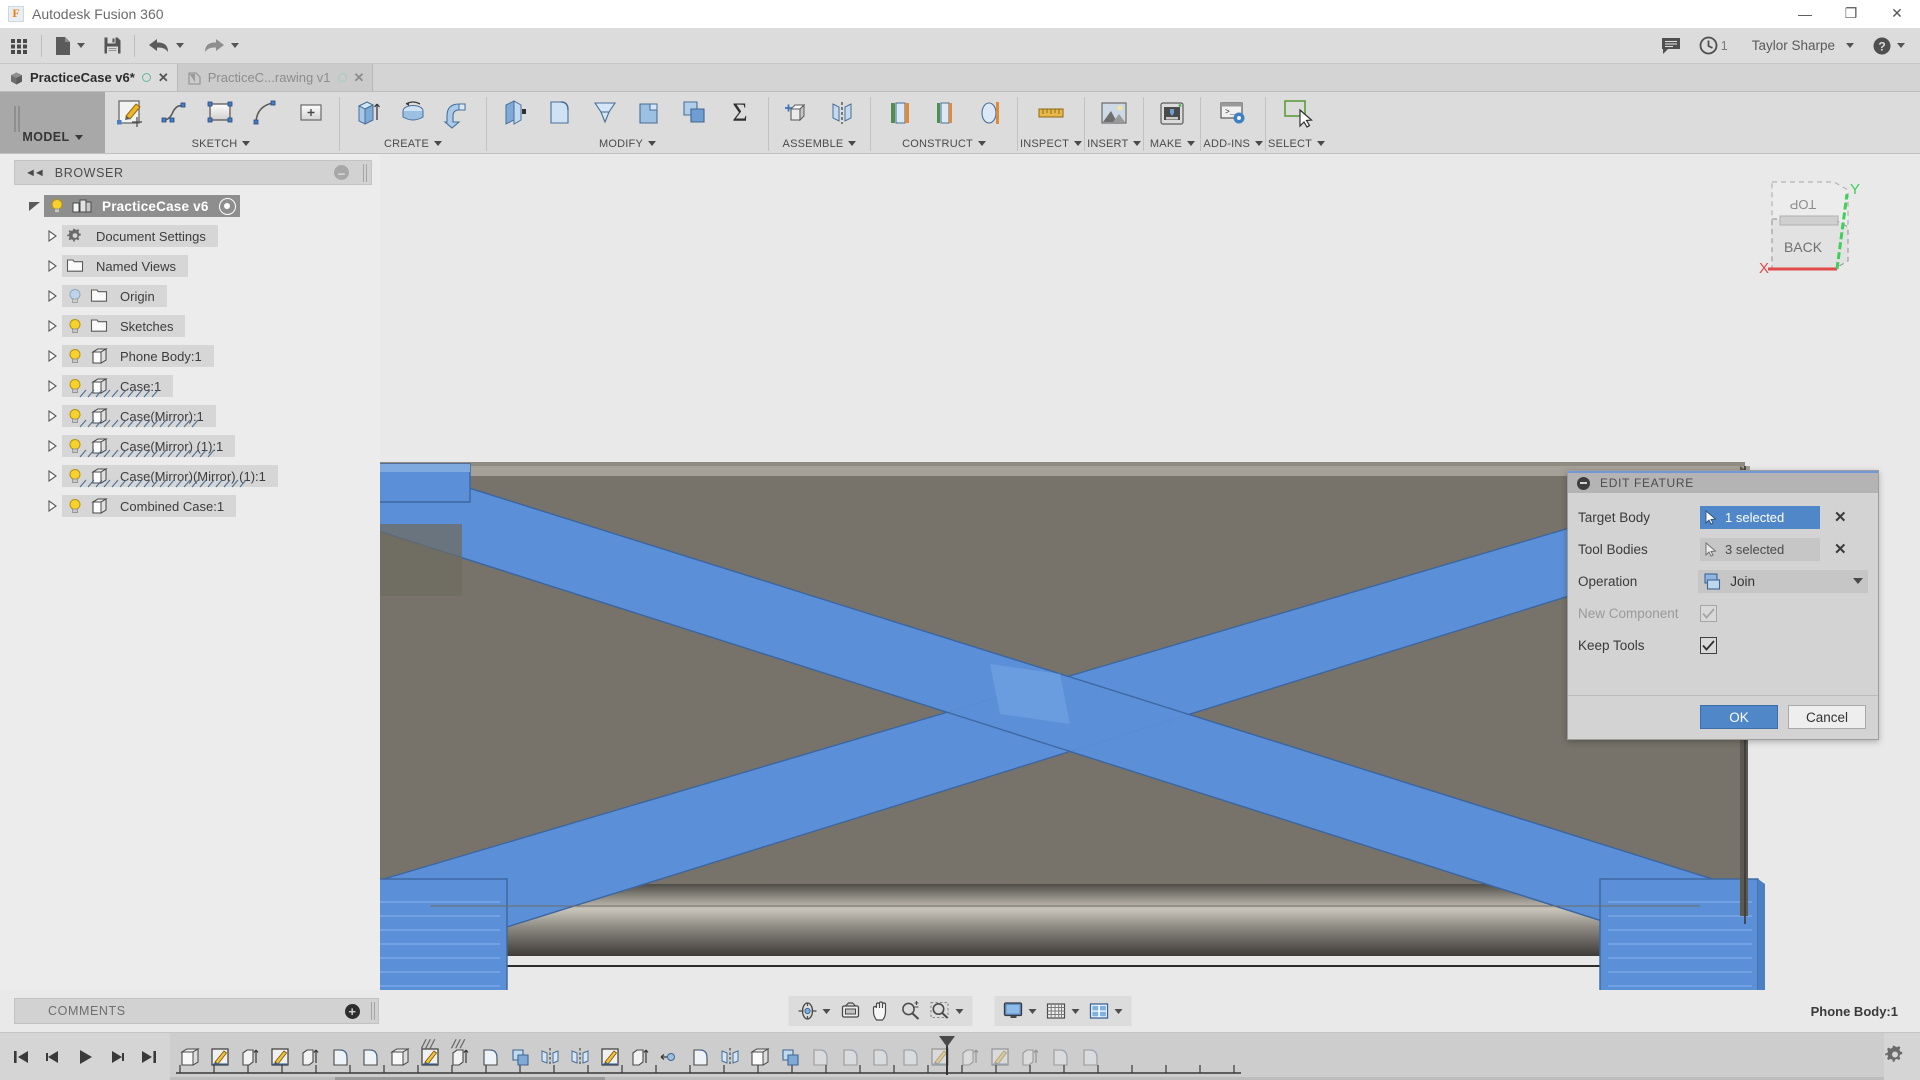 This screenshot has height=1080, width=1920. I want to click on spline-icon, so click(176, 113).